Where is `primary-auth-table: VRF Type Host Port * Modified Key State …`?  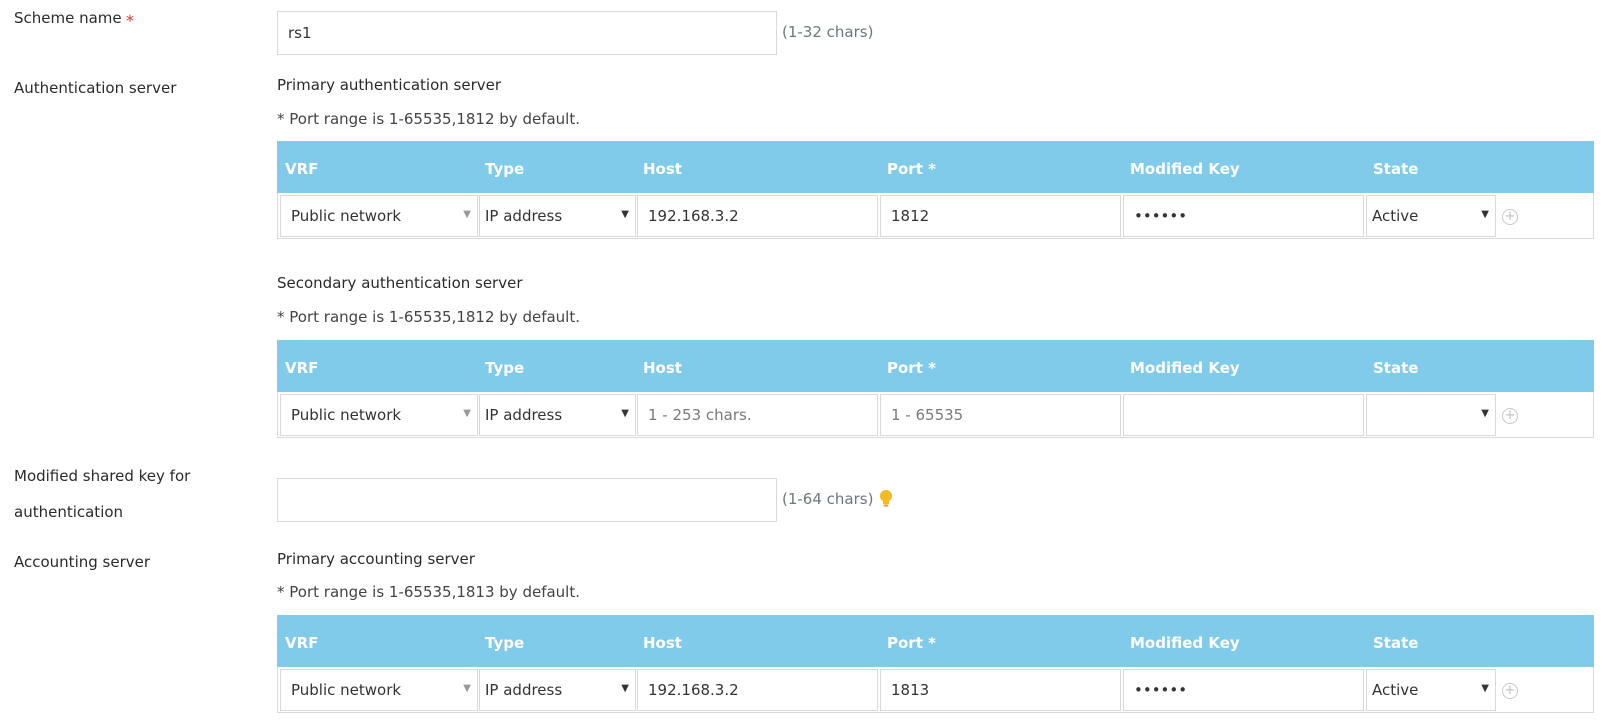 primary-auth-table: VRF Type Host Port * Modified Key State … is located at coordinates (935, 191).